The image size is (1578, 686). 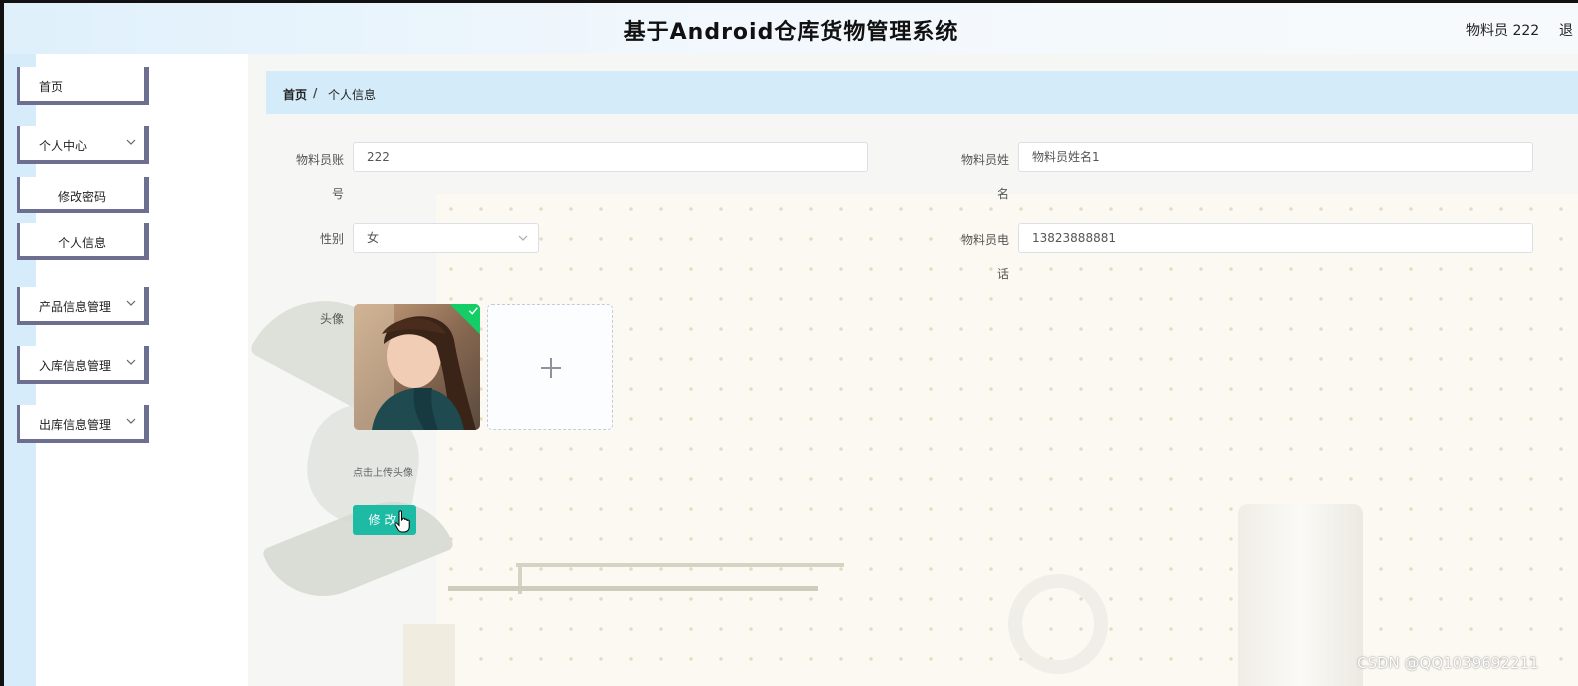 I want to click on sidebar-item-personal-info: 个人信息, so click(x=83, y=241).